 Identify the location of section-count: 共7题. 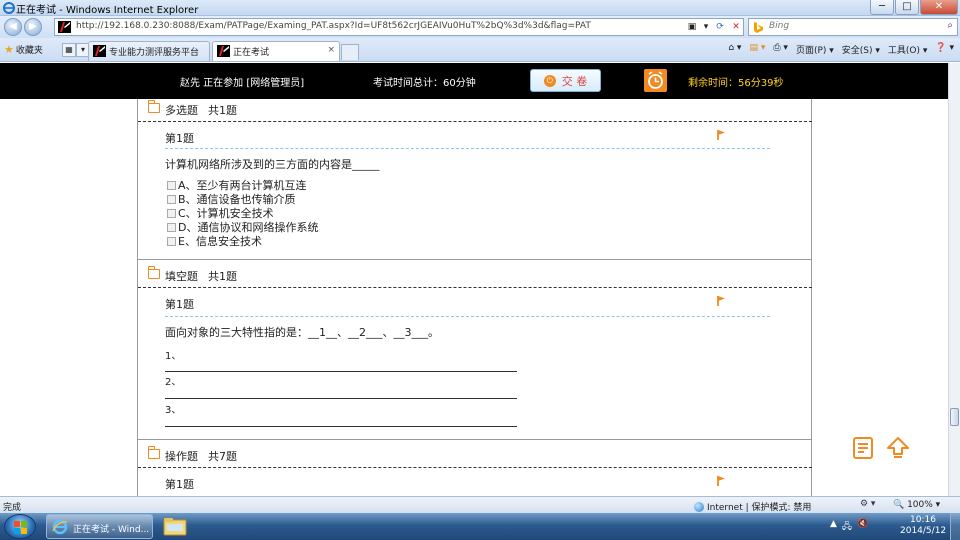
(222, 456).